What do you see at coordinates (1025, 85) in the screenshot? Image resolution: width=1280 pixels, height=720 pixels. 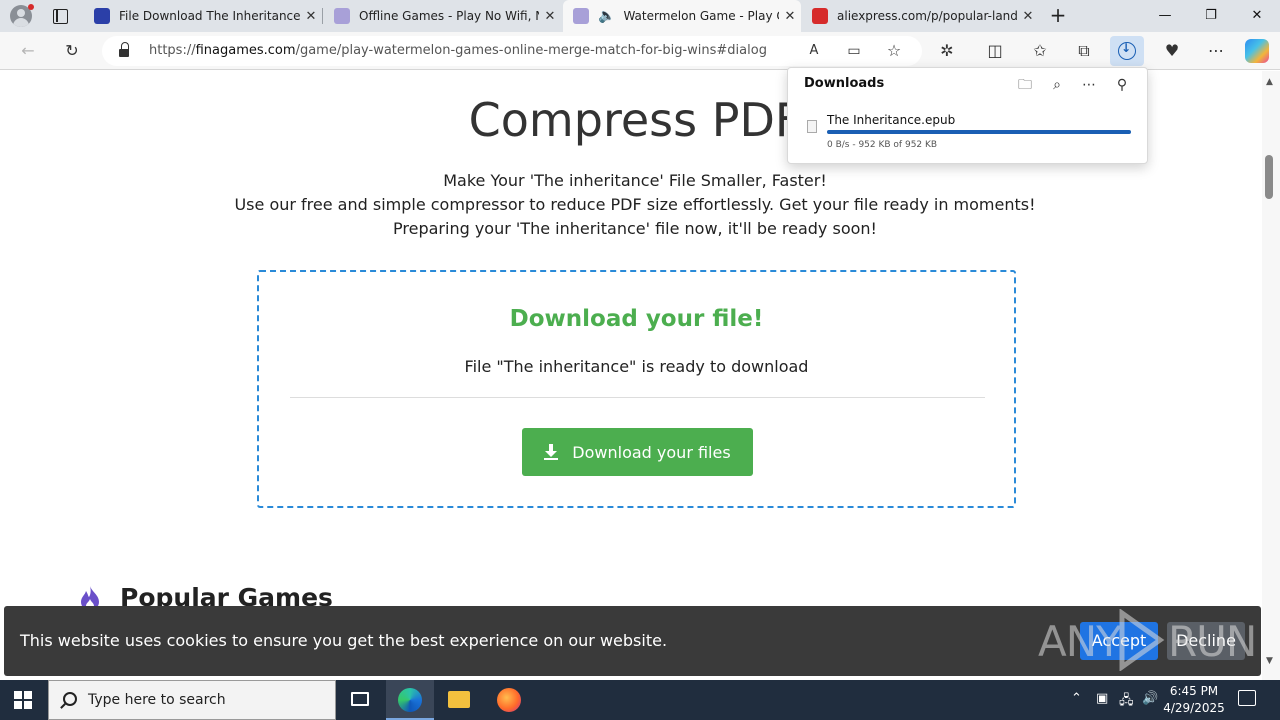 I see `open-folder-icon: 🗀` at bounding box center [1025, 85].